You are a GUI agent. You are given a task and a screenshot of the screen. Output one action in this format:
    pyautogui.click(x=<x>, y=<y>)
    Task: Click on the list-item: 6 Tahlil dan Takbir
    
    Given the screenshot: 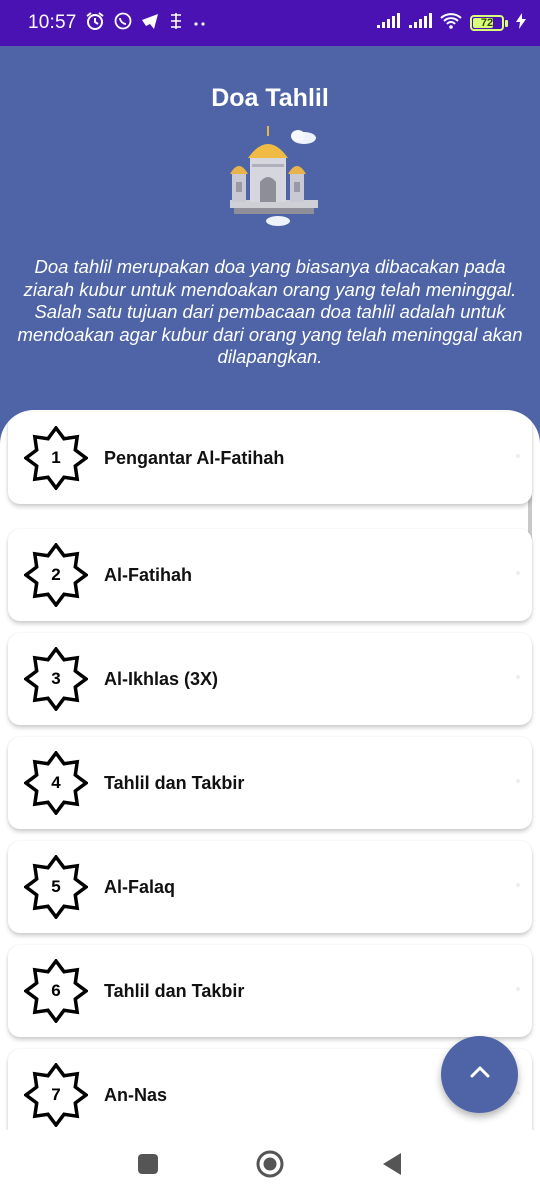 What is the action you would take?
    pyautogui.click(x=270, y=991)
    